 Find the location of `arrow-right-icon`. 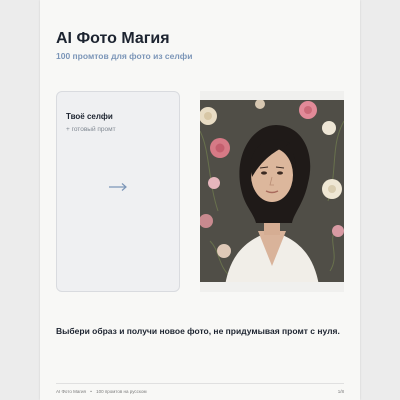

arrow-right-icon is located at coordinates (118, 187).